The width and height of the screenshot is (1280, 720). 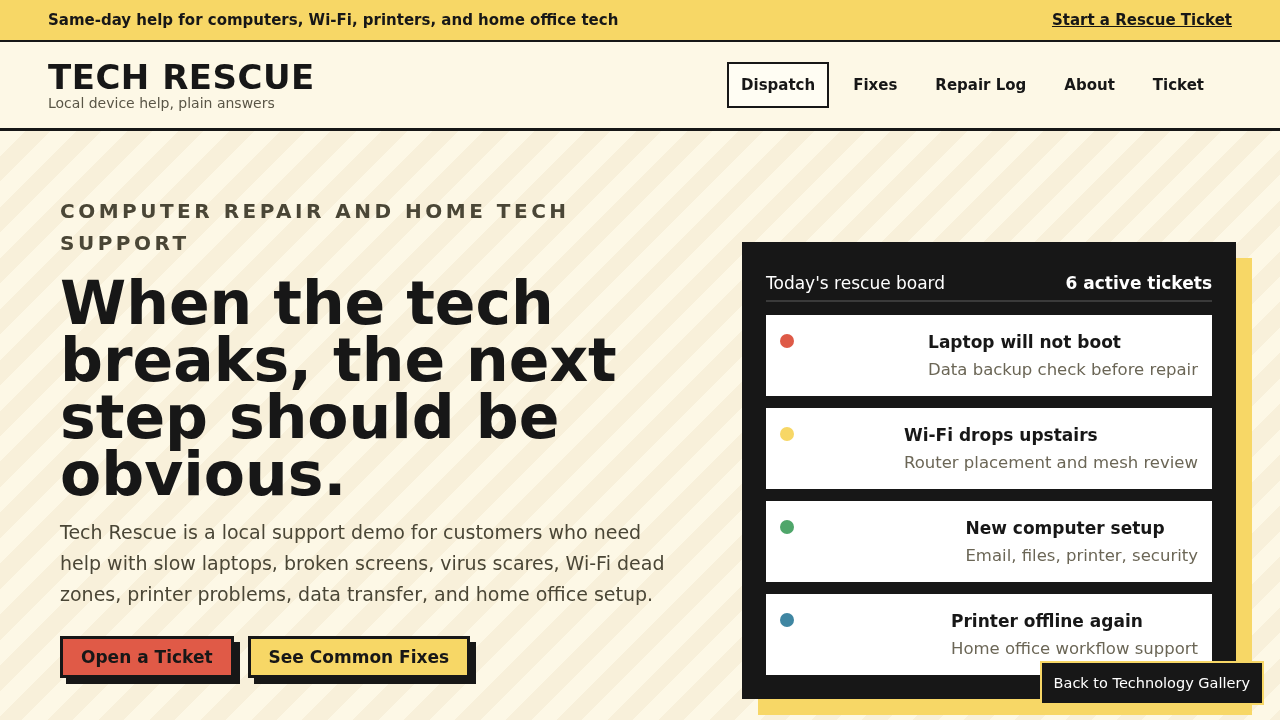 What do you see at coordinates (1178, 85) in the screenshot?
I see `nav-link: Ticket` at bounding box center [1178, 85].